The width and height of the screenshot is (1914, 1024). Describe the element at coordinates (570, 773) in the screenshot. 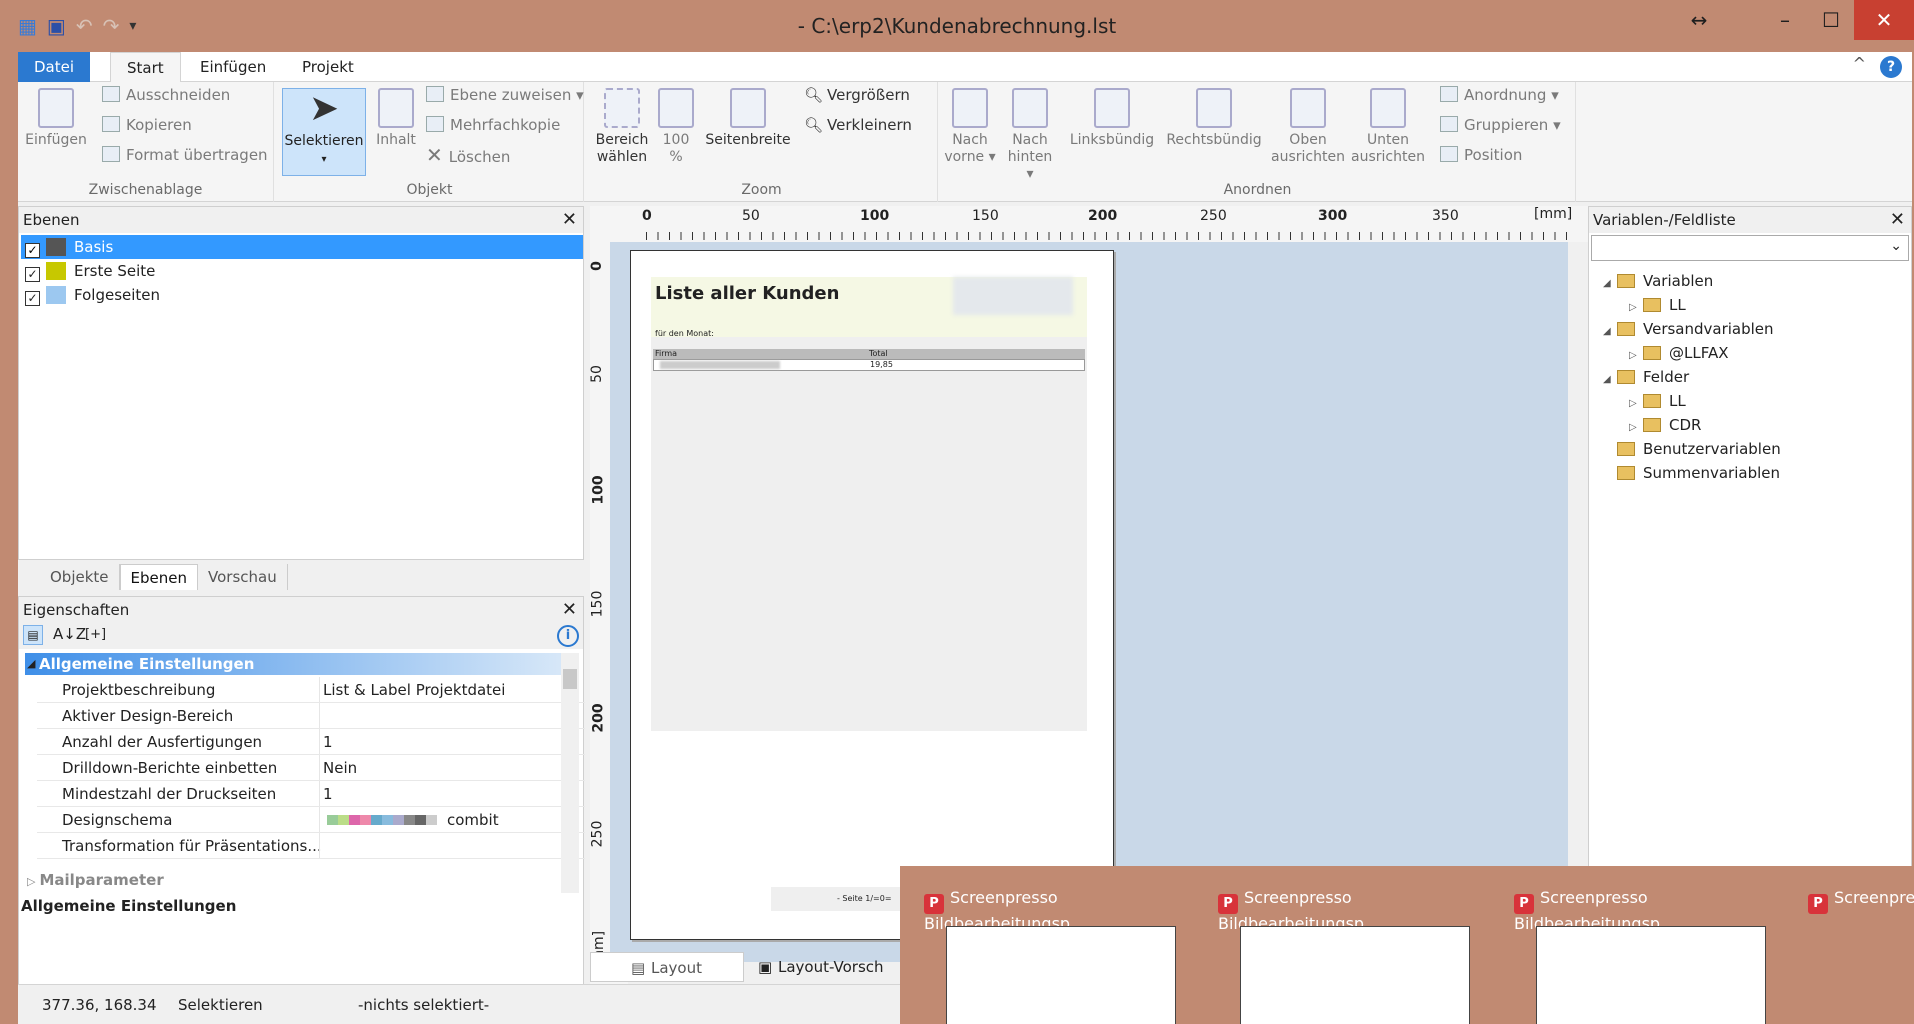

I see `properties-scrollbar` at that location.